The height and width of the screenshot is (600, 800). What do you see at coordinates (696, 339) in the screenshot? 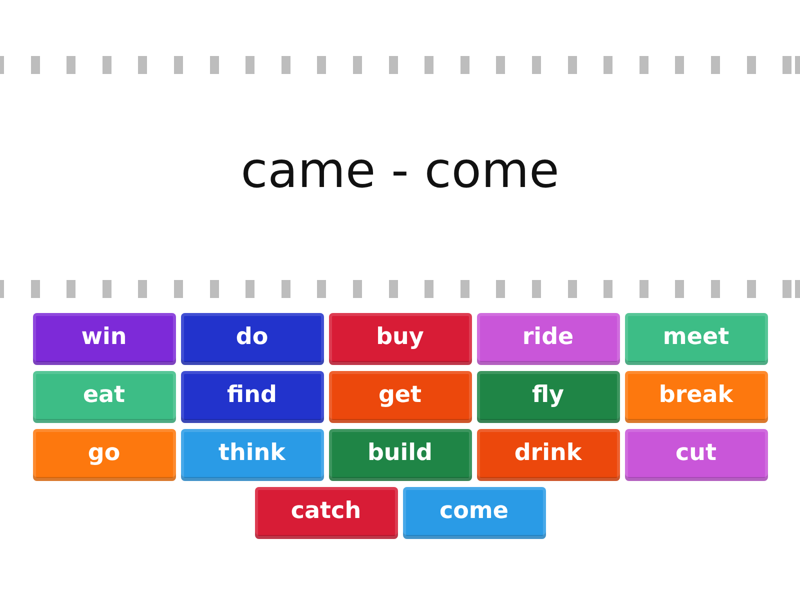
I see `answer-tile: meet` at bounding box center [696, 339].